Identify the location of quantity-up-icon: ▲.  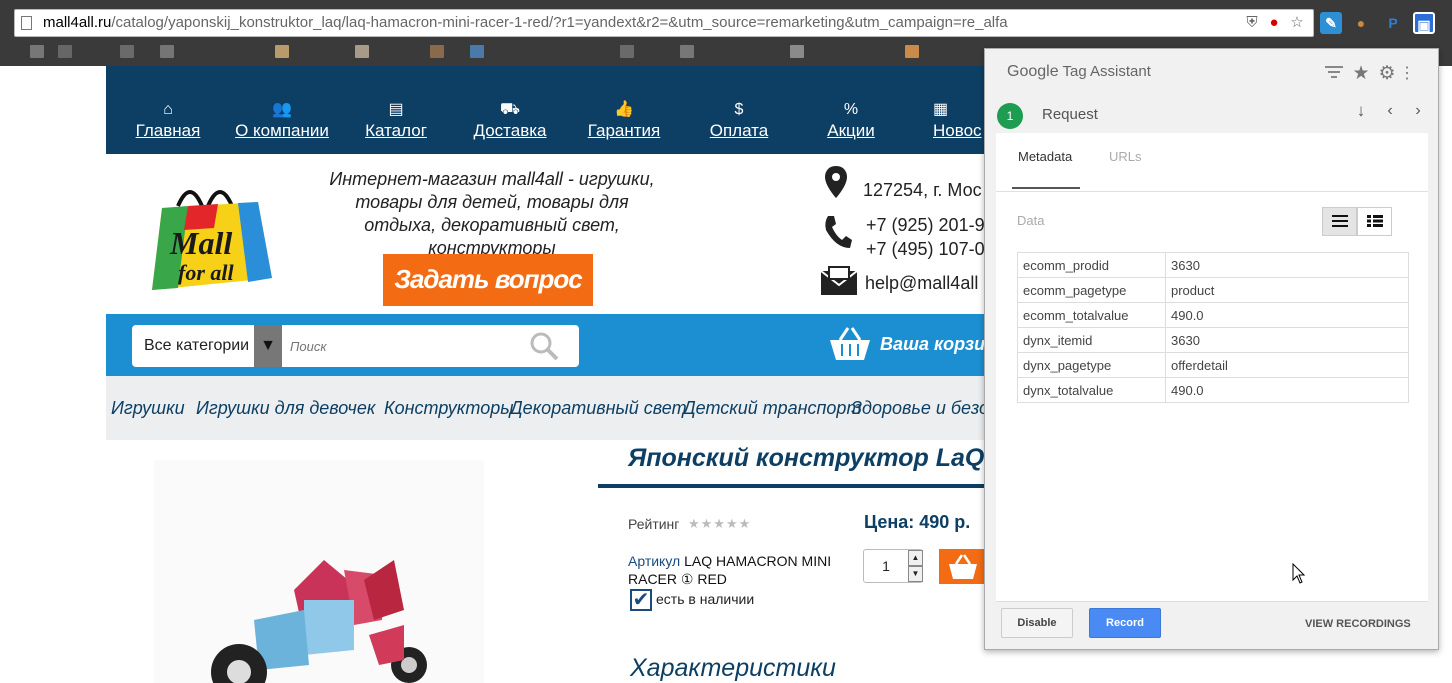
(915, 558).